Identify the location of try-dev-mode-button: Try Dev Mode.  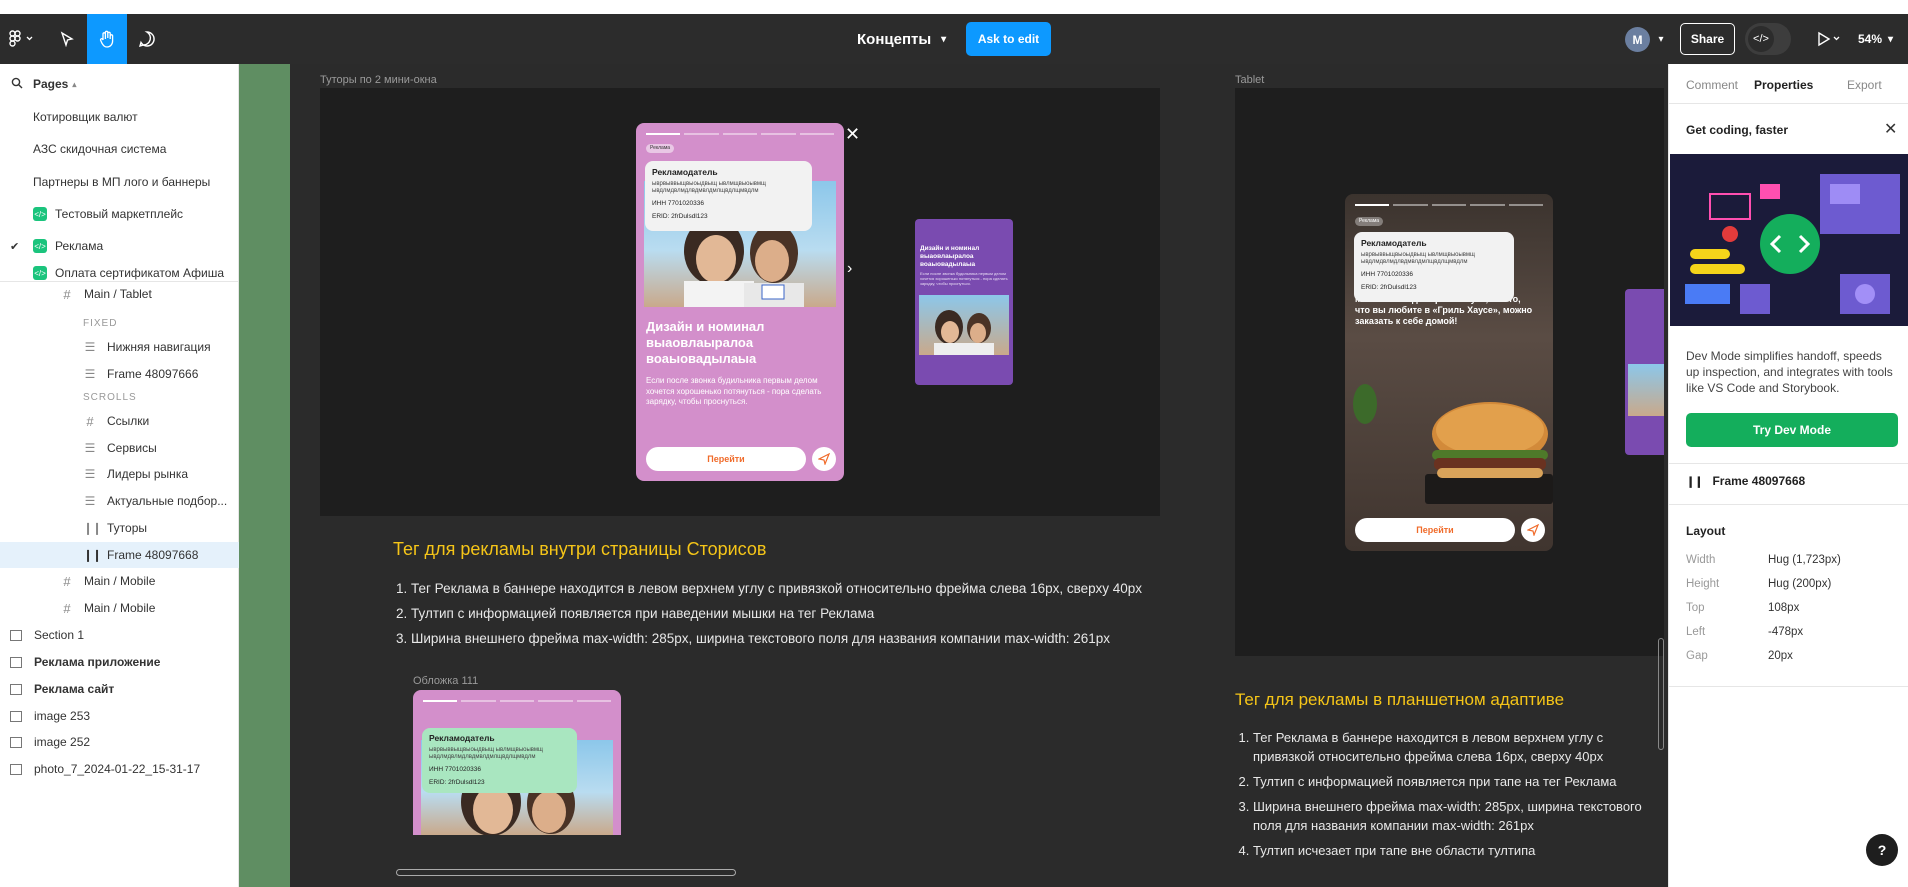
(1792, 430).